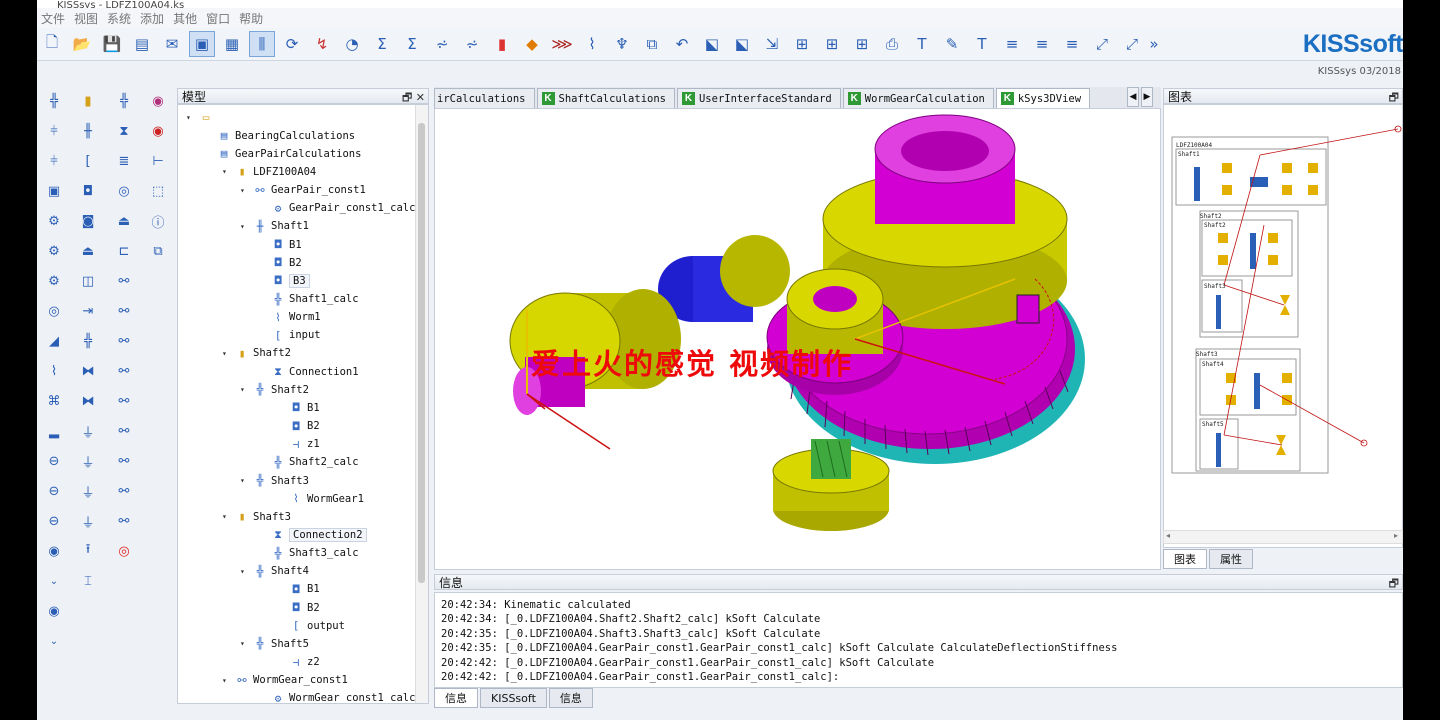  What do you see at coordinates (862, 44) in the screenshot?
I see `table-edit-icon: ⊞` at bounding box center [862, 44].